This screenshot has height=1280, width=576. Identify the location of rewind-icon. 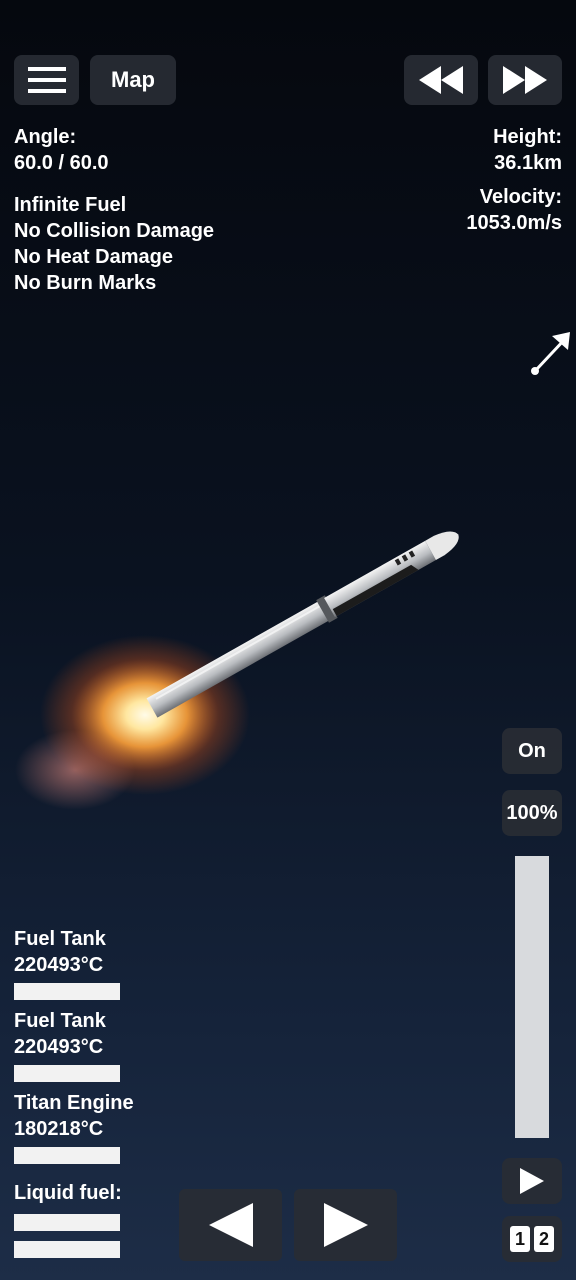
(441, 80).